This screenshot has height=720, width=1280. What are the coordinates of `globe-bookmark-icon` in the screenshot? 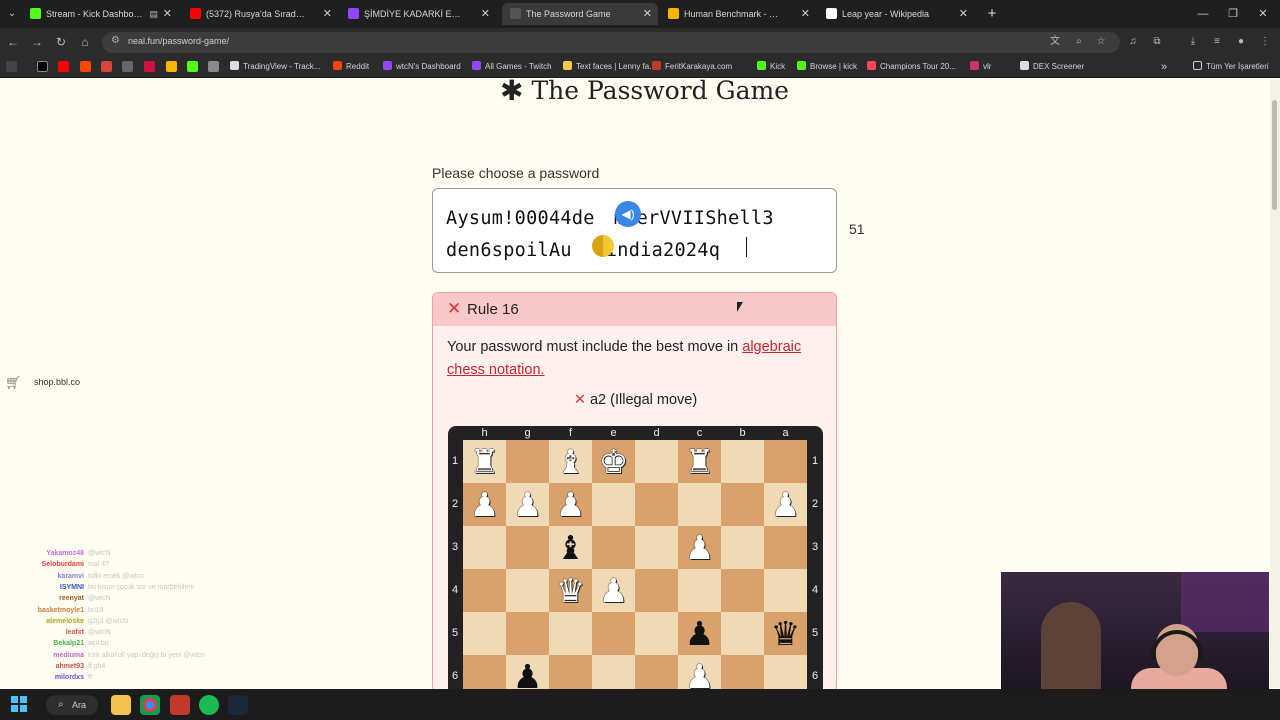 It's located at (127, 66).